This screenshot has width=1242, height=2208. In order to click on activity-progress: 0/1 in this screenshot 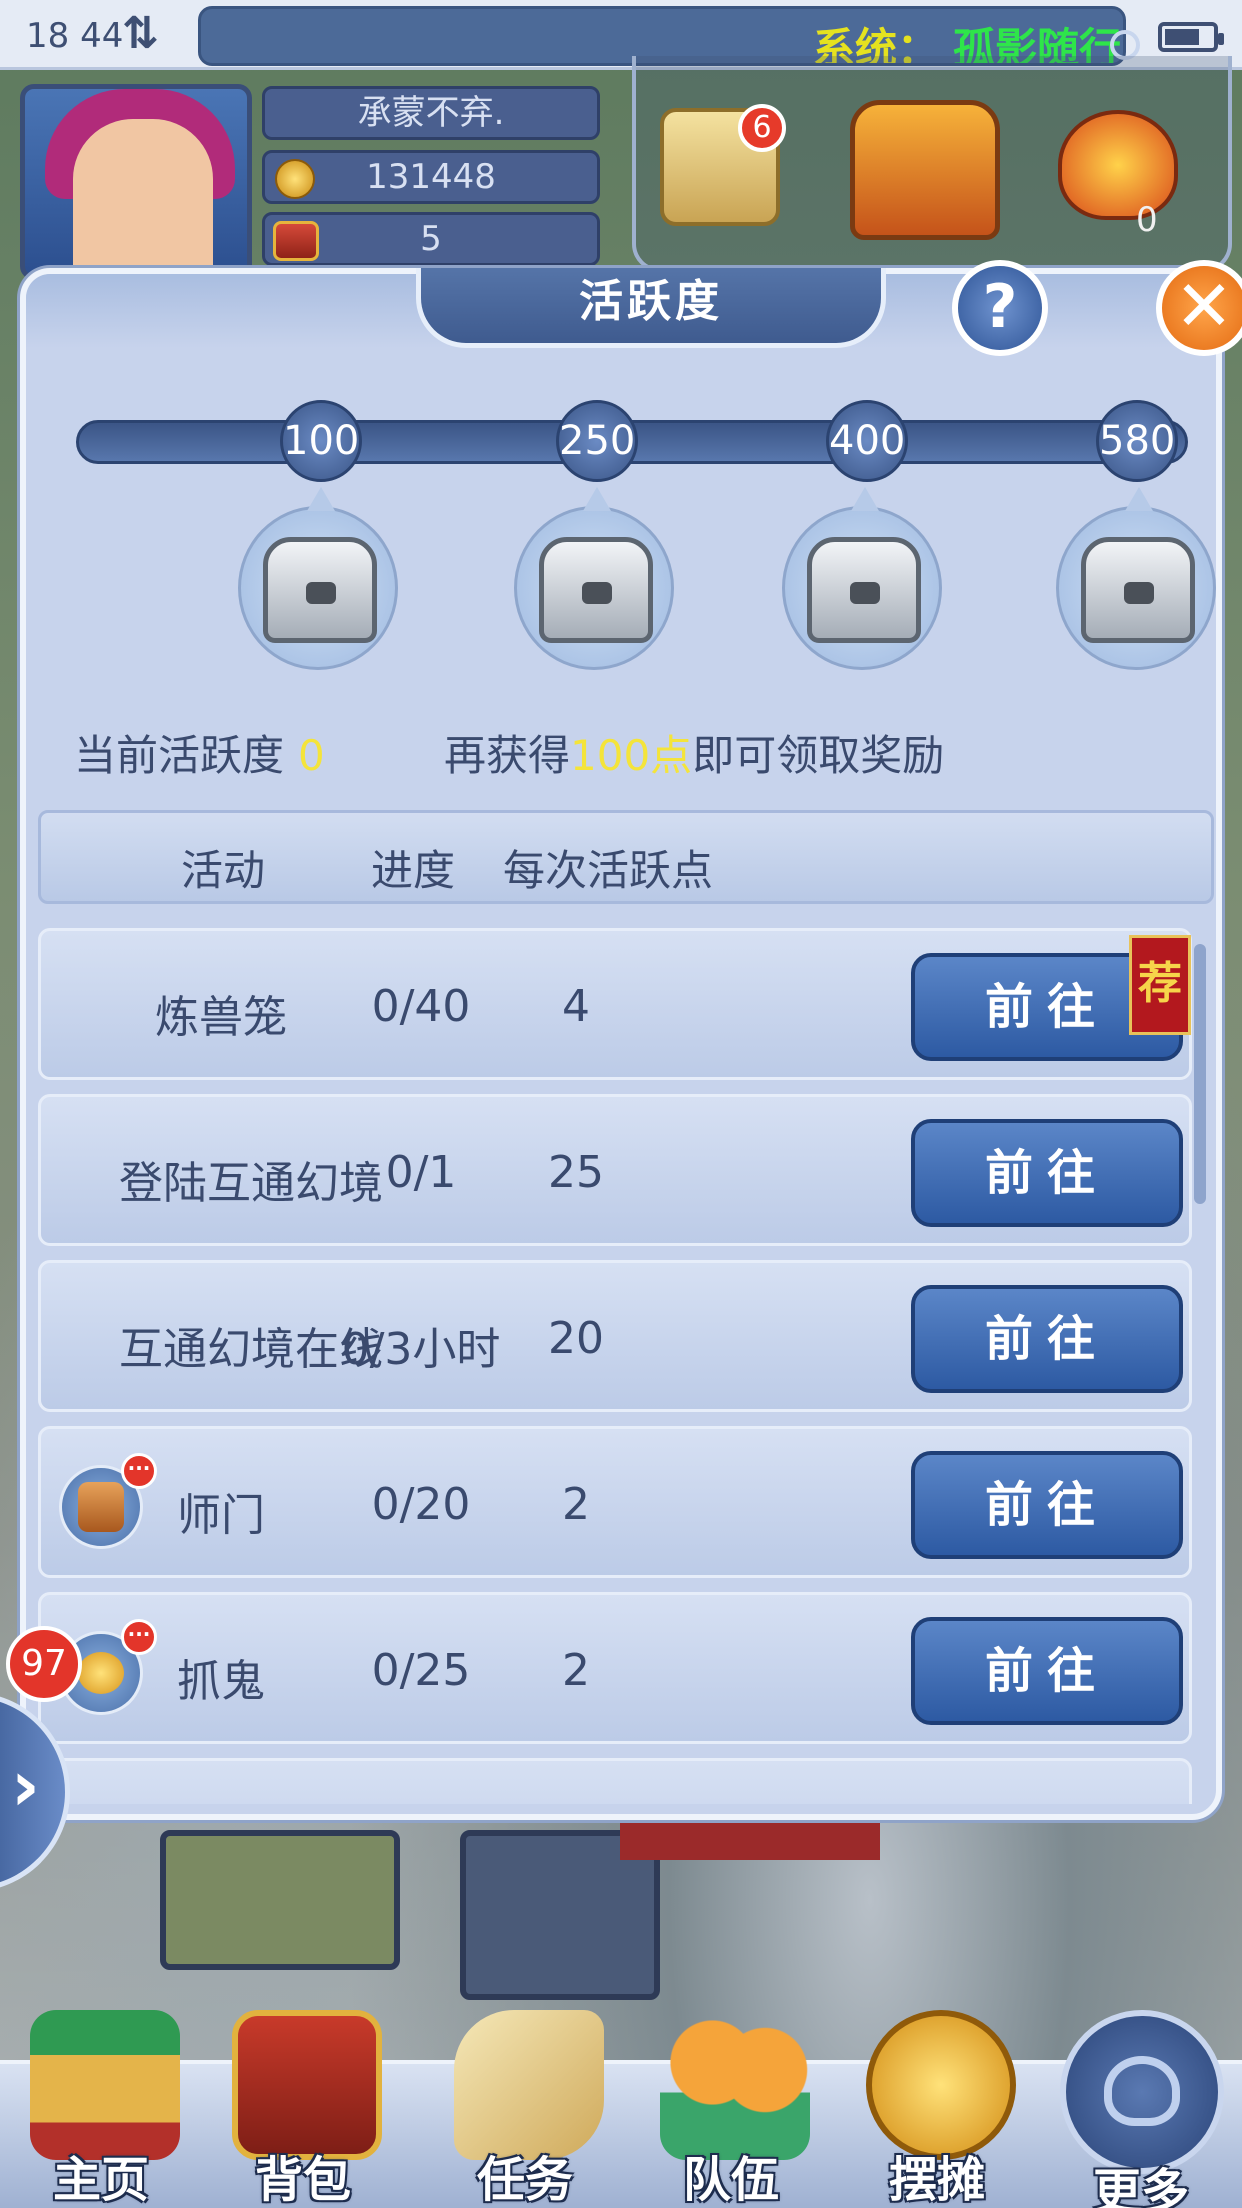, I will do `click(421, 1172)`.